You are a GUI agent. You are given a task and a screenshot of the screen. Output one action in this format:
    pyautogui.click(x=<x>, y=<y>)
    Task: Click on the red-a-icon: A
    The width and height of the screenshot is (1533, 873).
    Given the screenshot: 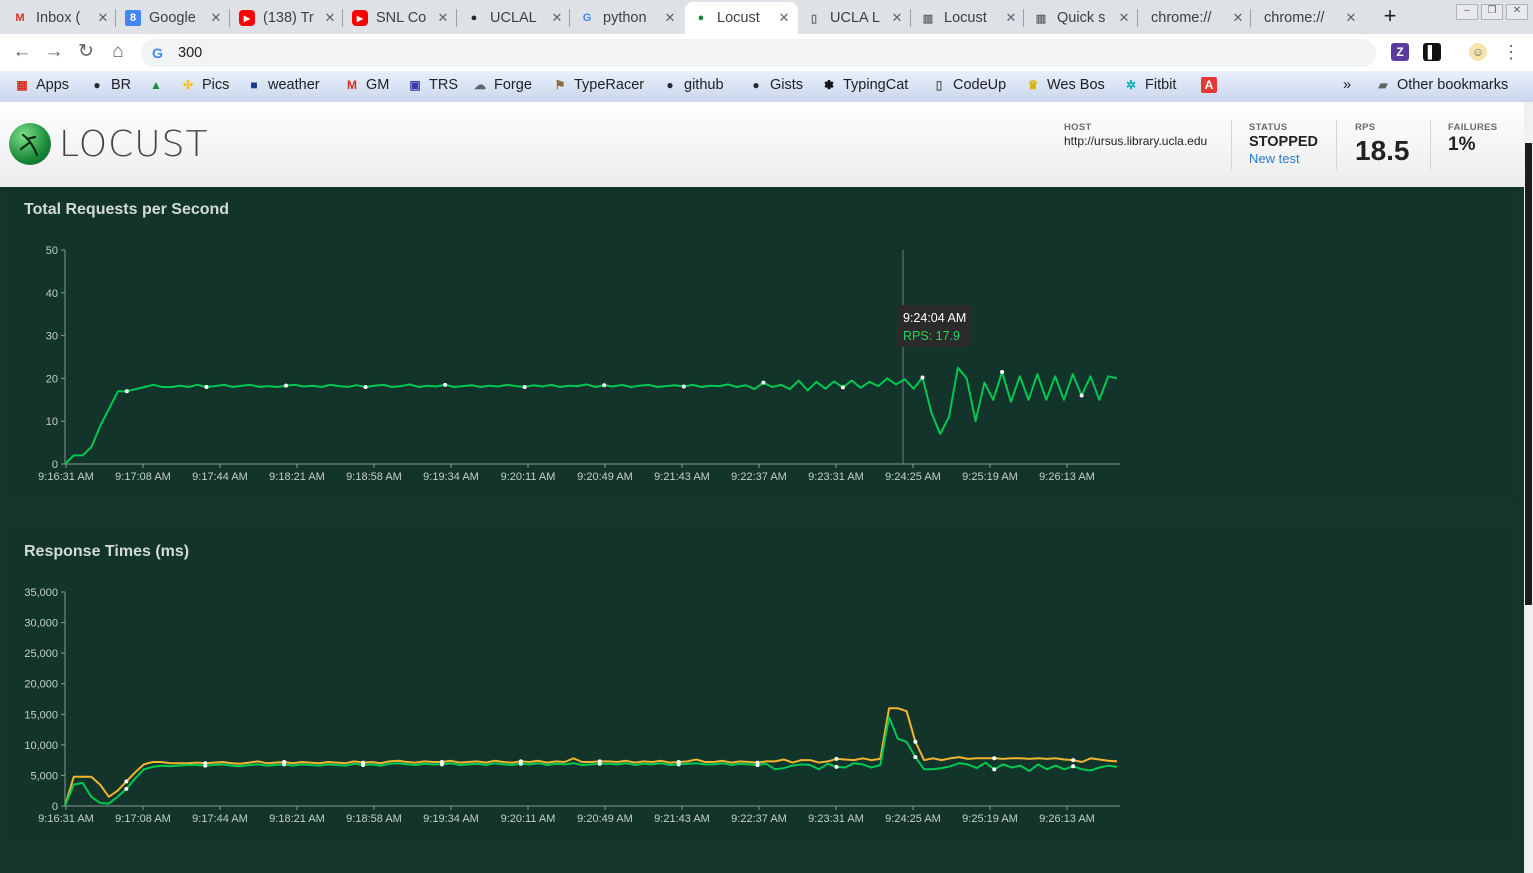 What is the action you would take?
    pyautogui.click(x=1209, y=85)
    